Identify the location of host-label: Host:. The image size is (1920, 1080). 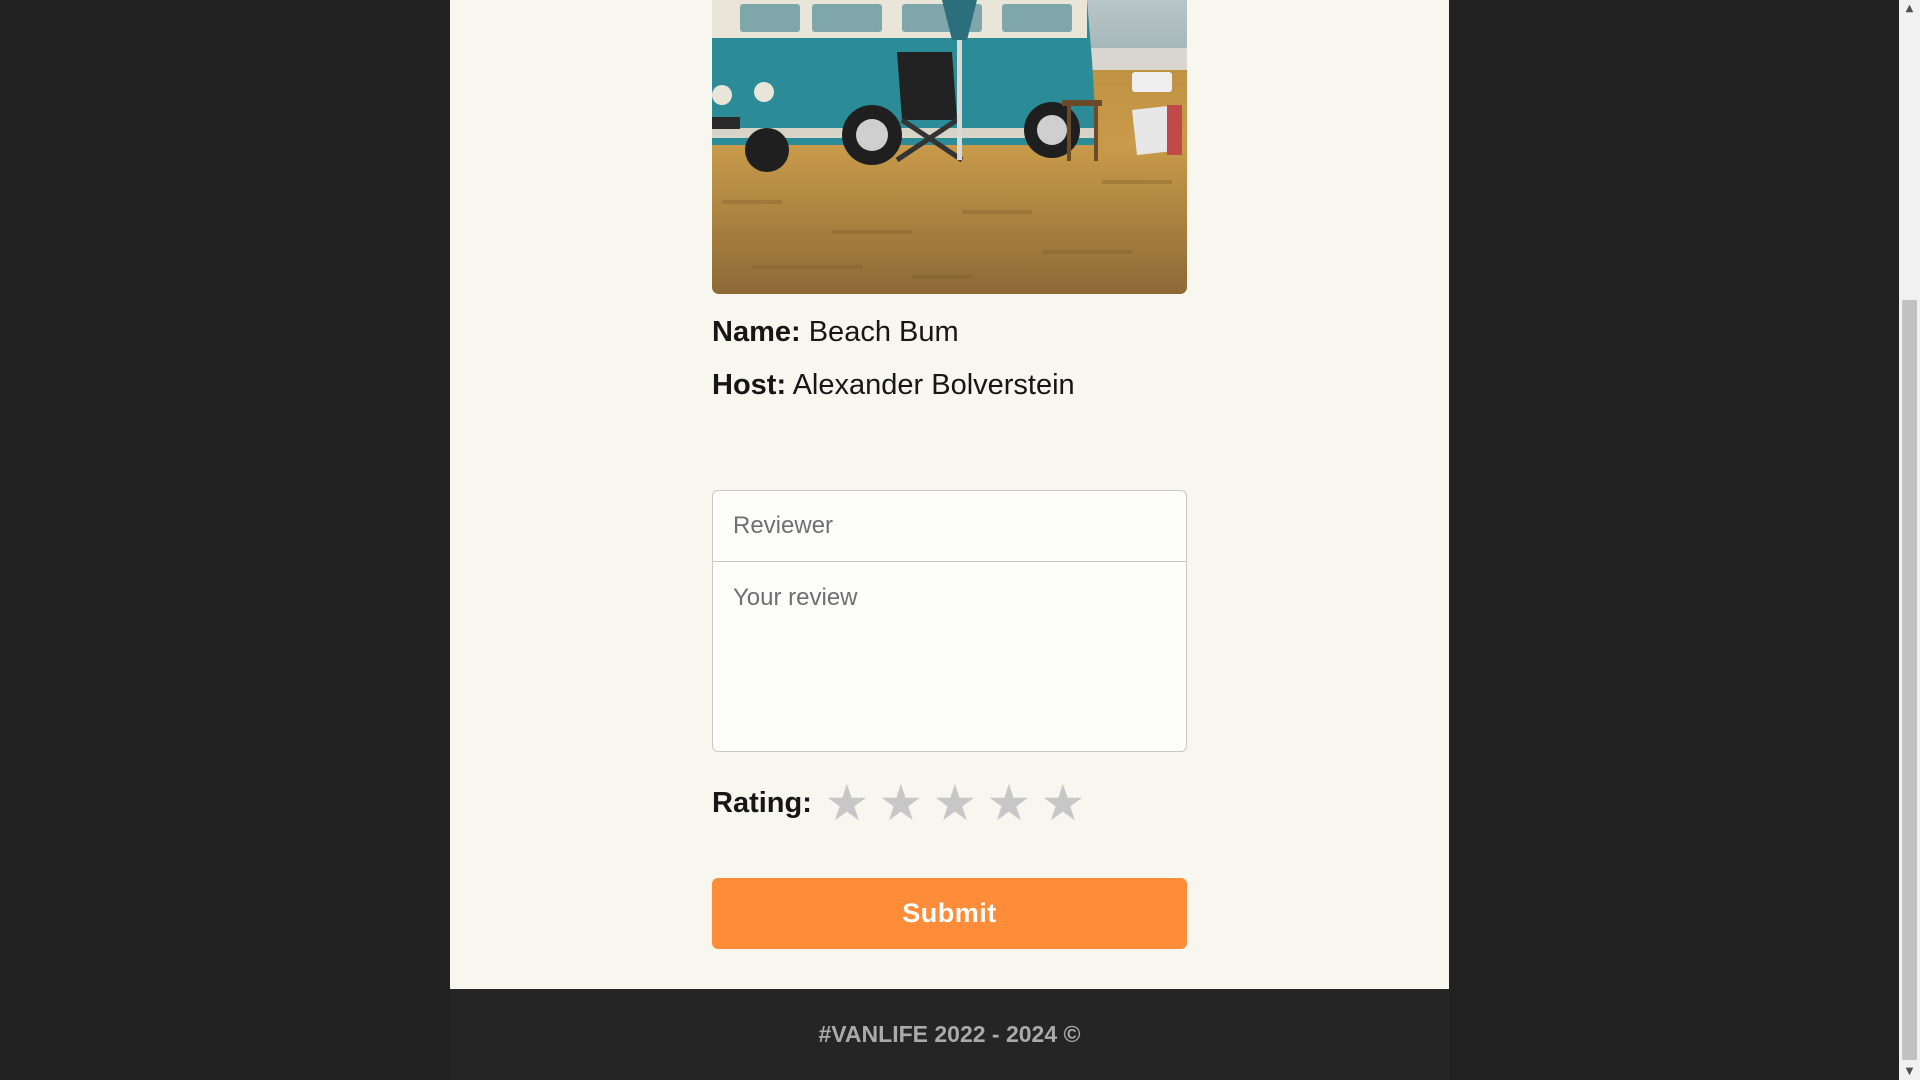
(749, 385).